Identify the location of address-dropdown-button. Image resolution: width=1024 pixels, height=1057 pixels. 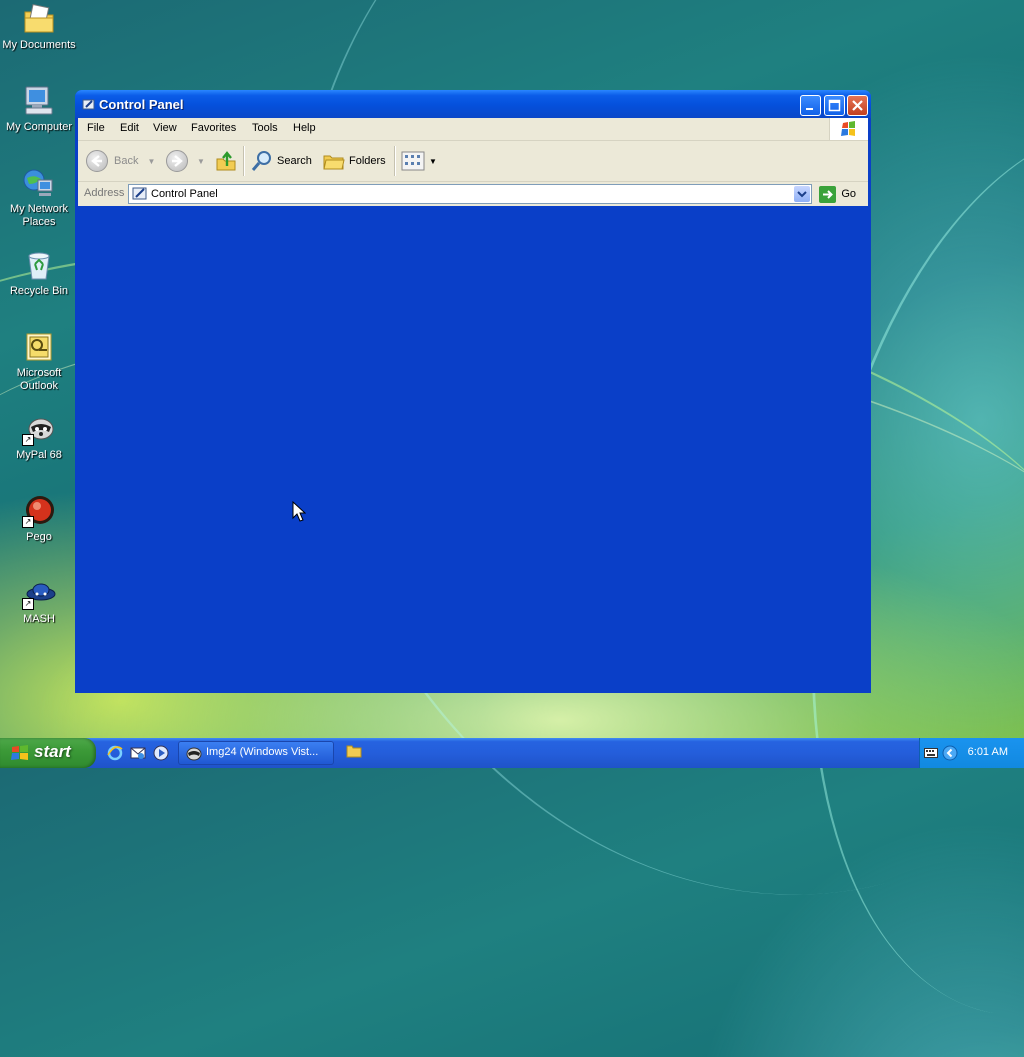
(802, 194).